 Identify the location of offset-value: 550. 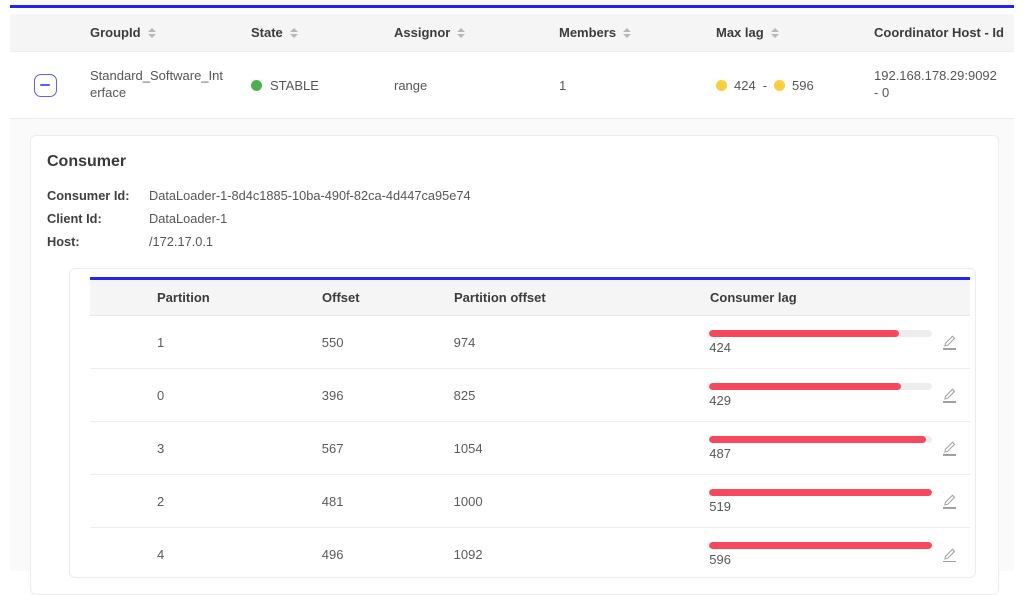
(332, 342).